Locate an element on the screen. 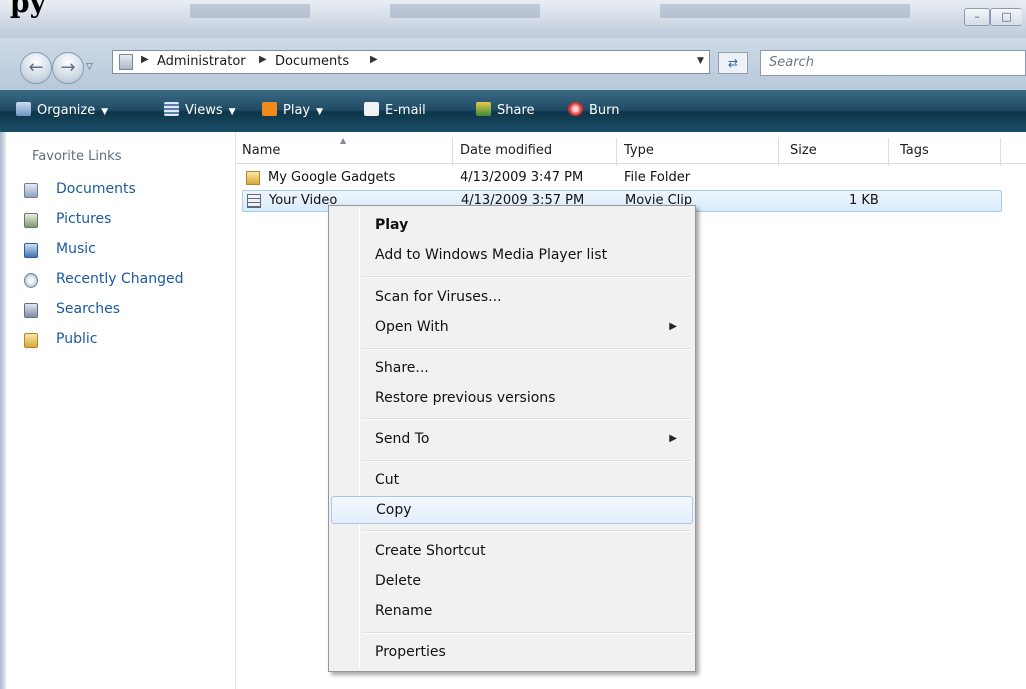 Image resolution: width=1026 pixels, height=689 pixels. email-label: E-mail is located at coordinates (405, 110).